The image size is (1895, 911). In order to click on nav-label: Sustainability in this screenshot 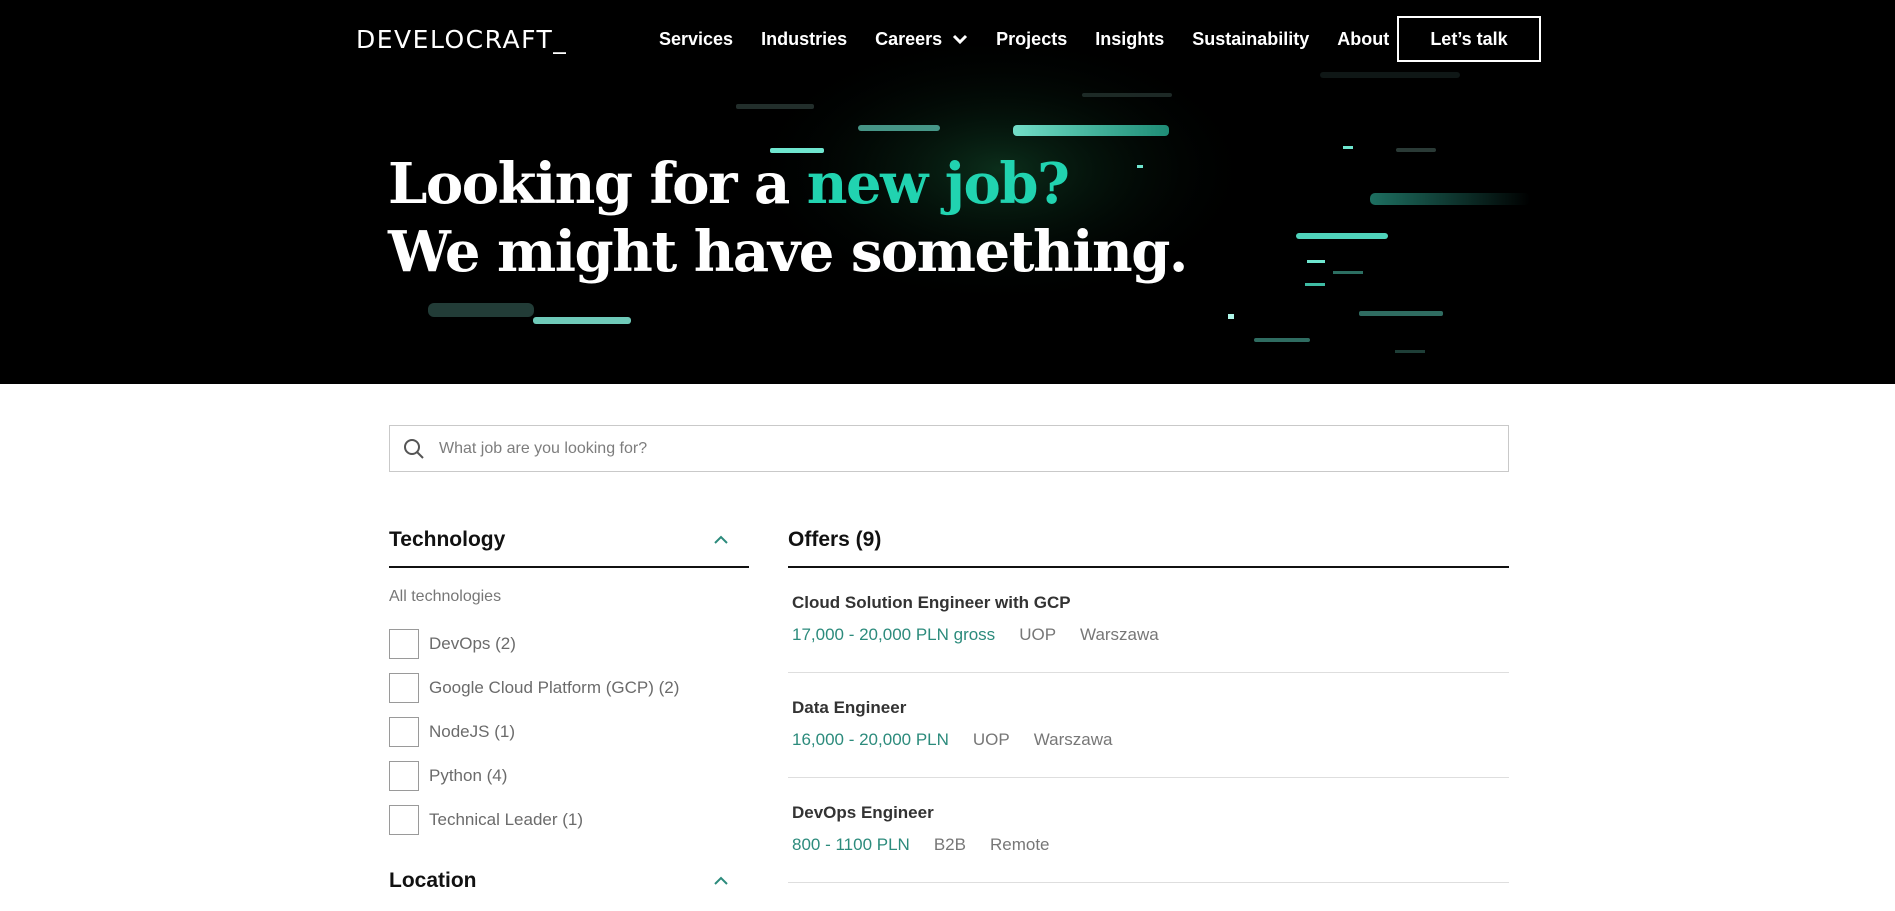, I will do `click(1251, 38)`.